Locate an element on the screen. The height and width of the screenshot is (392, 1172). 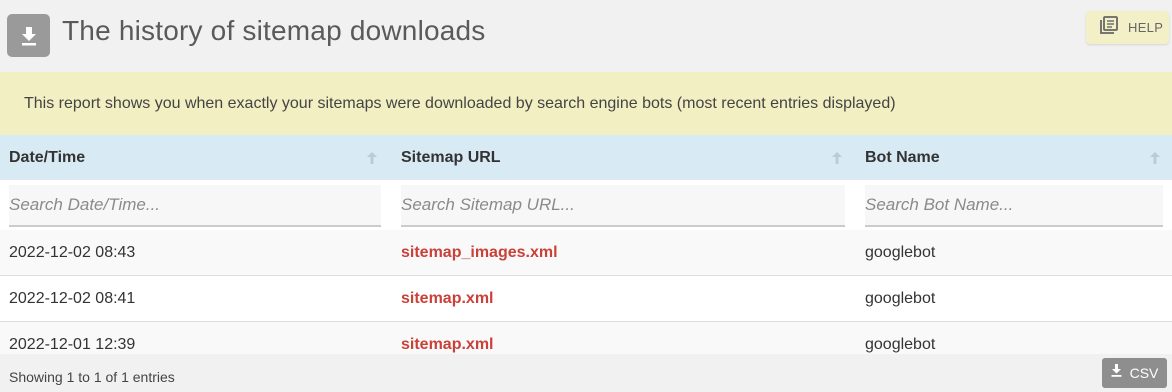
column-header-sitemap-url: Sitemap URL is located at coordinates (625, 157).